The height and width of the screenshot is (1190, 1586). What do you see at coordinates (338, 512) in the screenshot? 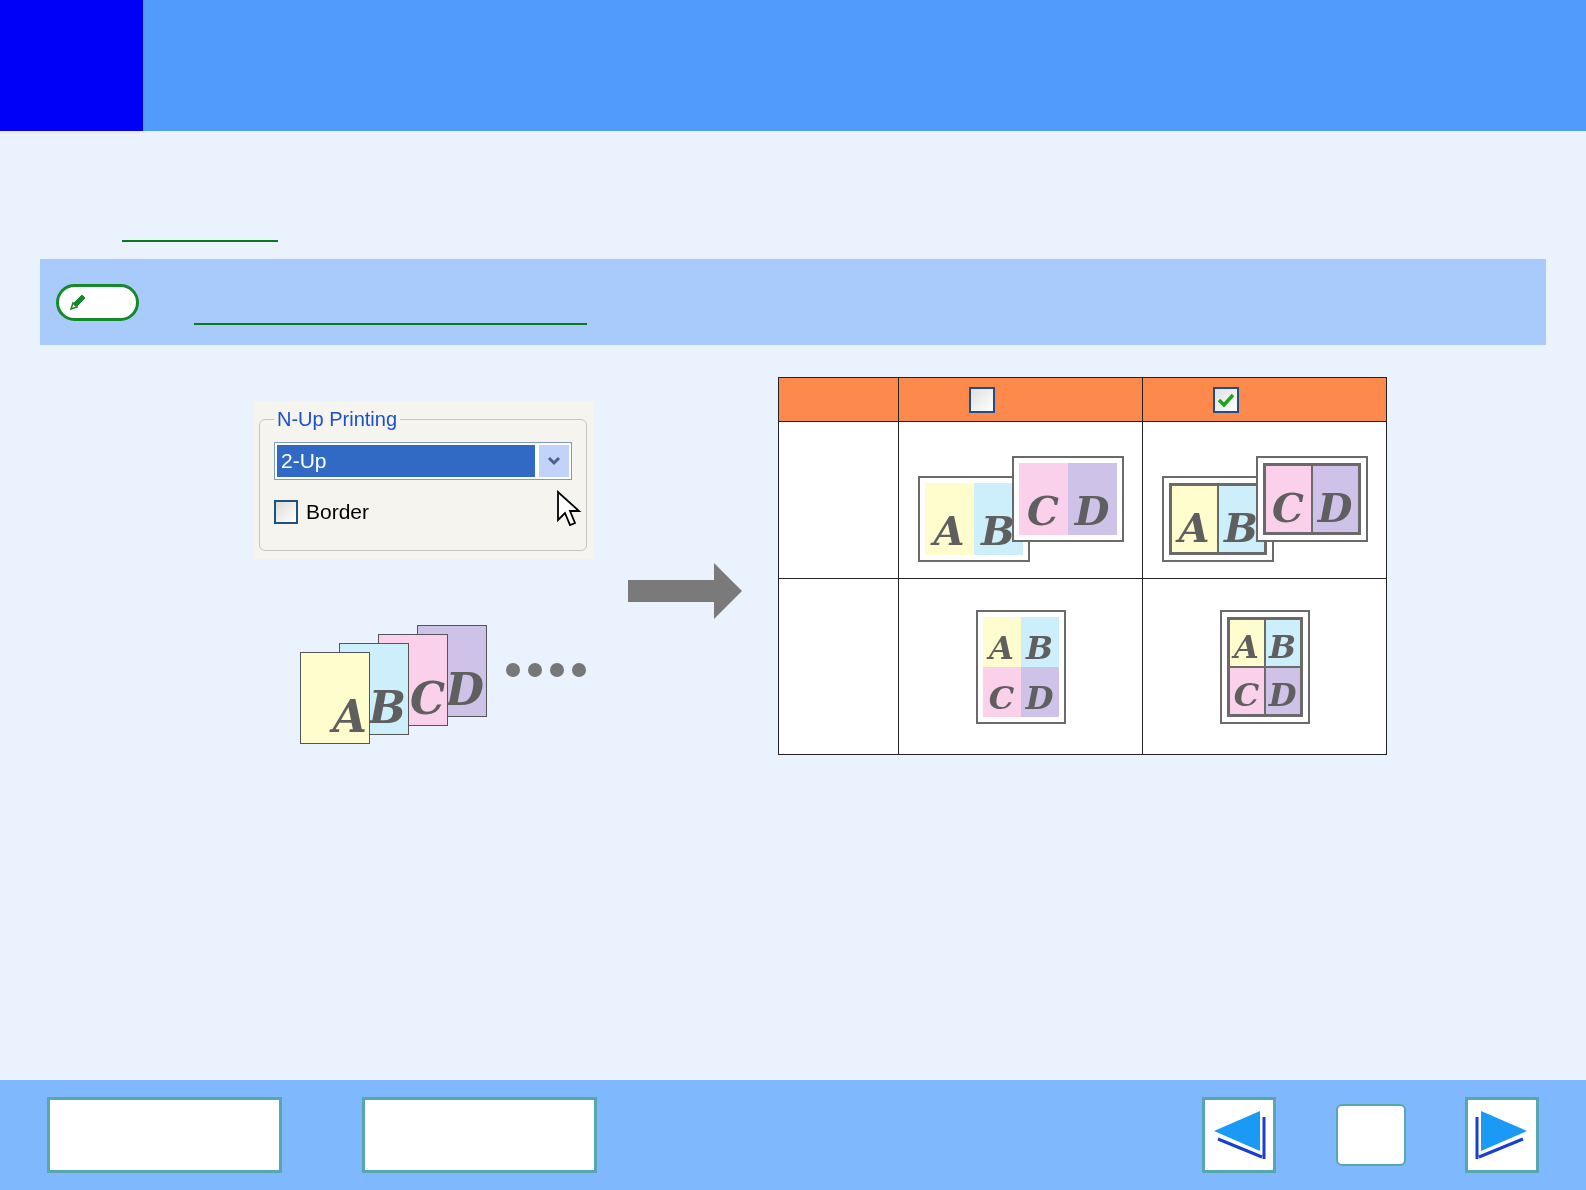
I see `checkbox-label: Border` at bounding box center [338, 512].